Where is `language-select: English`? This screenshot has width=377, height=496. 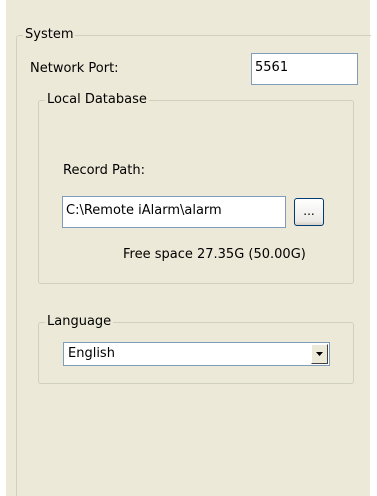 language-select: English is located at coordinates (196, 354).